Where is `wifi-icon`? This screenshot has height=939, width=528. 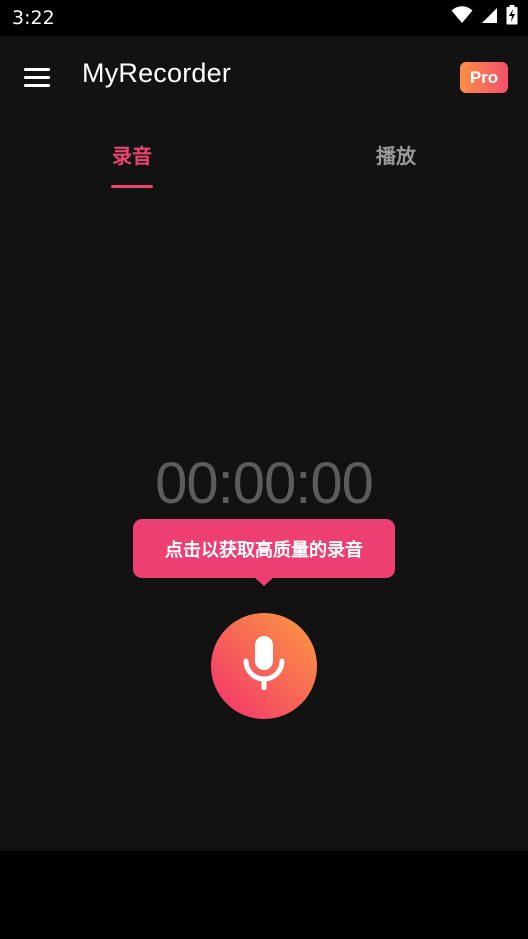 wifi-icon is located at coordinates (462, 17).